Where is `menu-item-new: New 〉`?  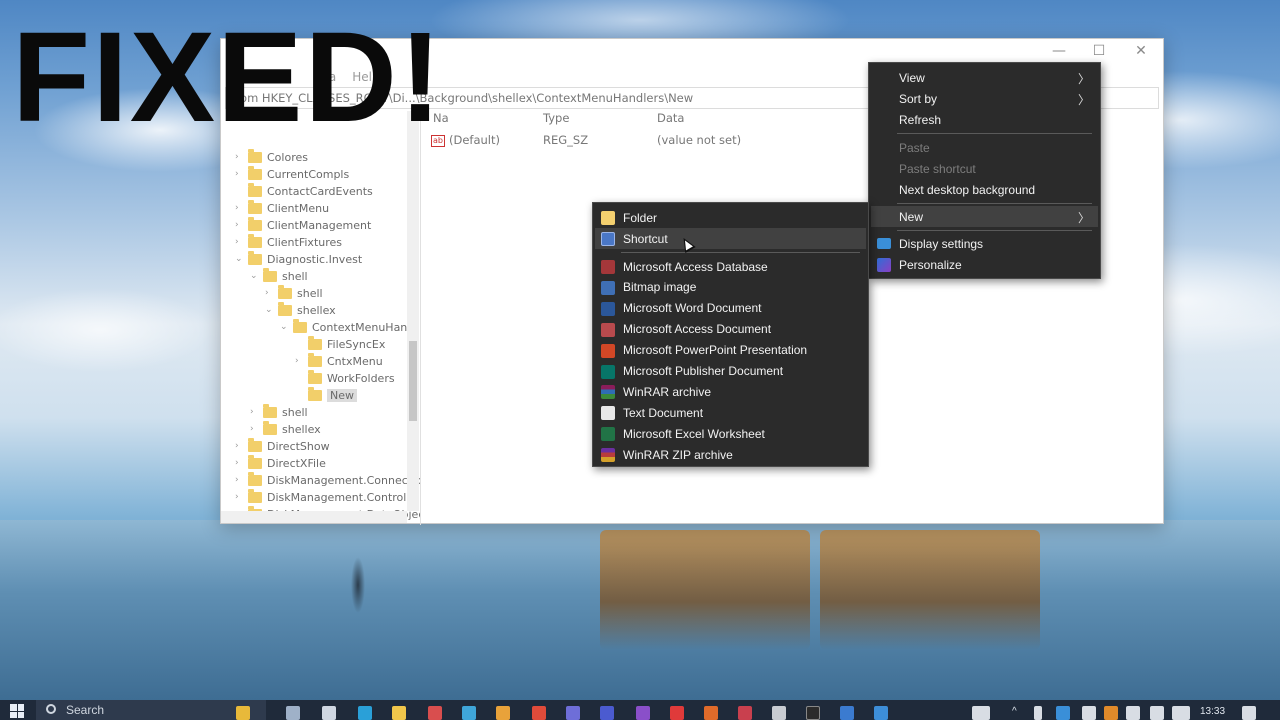 menu-item-new: New 〉 is located at coordinates (984, 216).